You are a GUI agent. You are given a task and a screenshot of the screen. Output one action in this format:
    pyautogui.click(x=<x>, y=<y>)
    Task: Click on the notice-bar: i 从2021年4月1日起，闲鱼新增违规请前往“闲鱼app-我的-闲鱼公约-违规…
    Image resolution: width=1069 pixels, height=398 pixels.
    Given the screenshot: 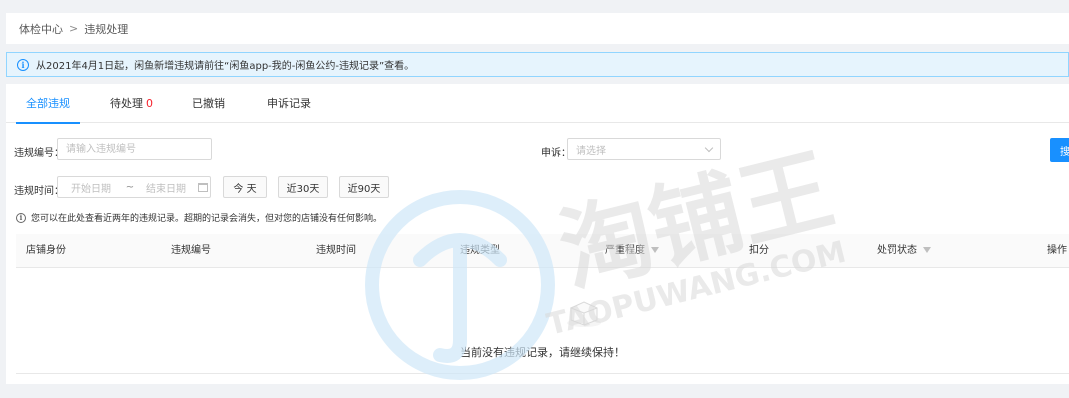 What is the action you would take?
    pyautogui.click(x=537, y=64)
    